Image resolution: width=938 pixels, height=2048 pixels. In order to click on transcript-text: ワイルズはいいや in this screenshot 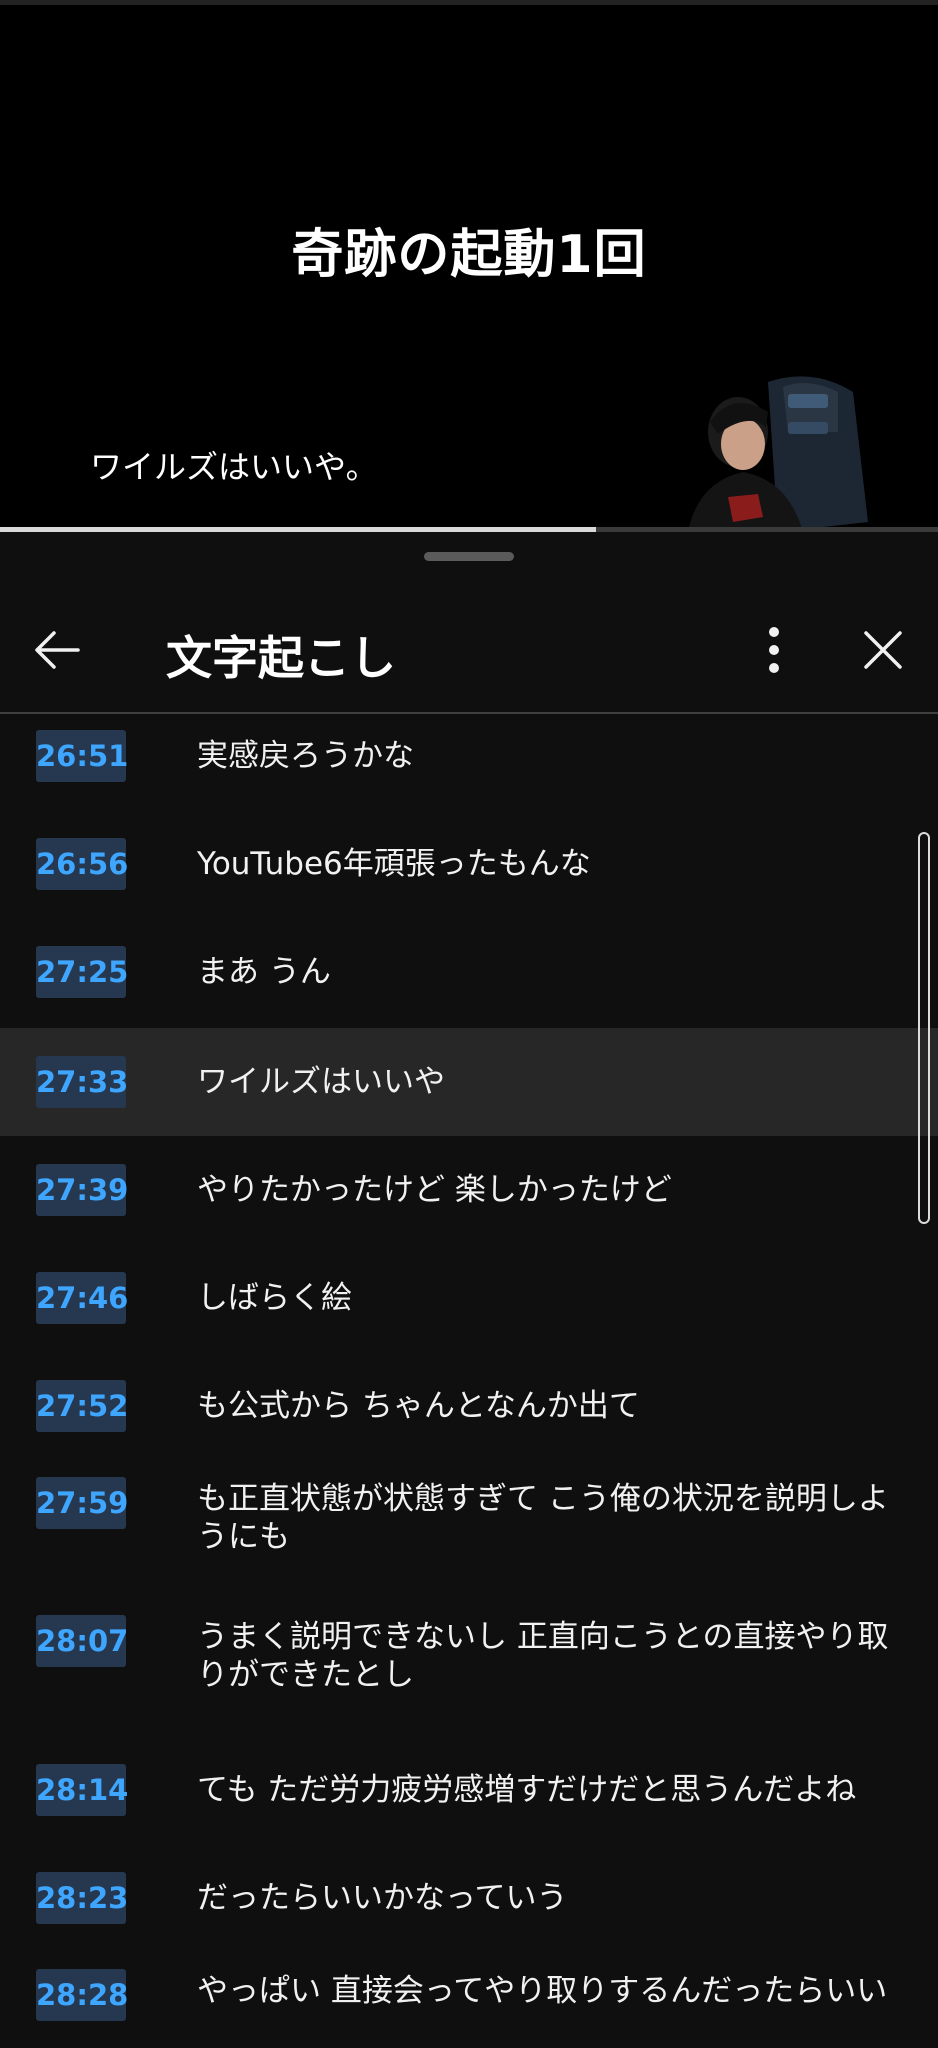, I will do `click(321, 1082)`.